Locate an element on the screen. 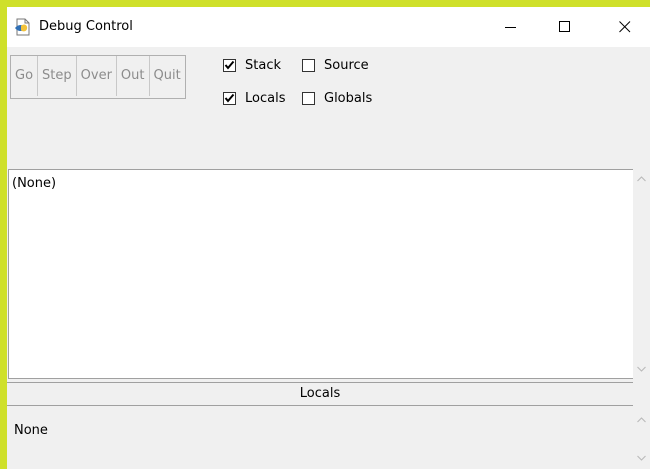  close-icon is located at coordinates (625, 27).